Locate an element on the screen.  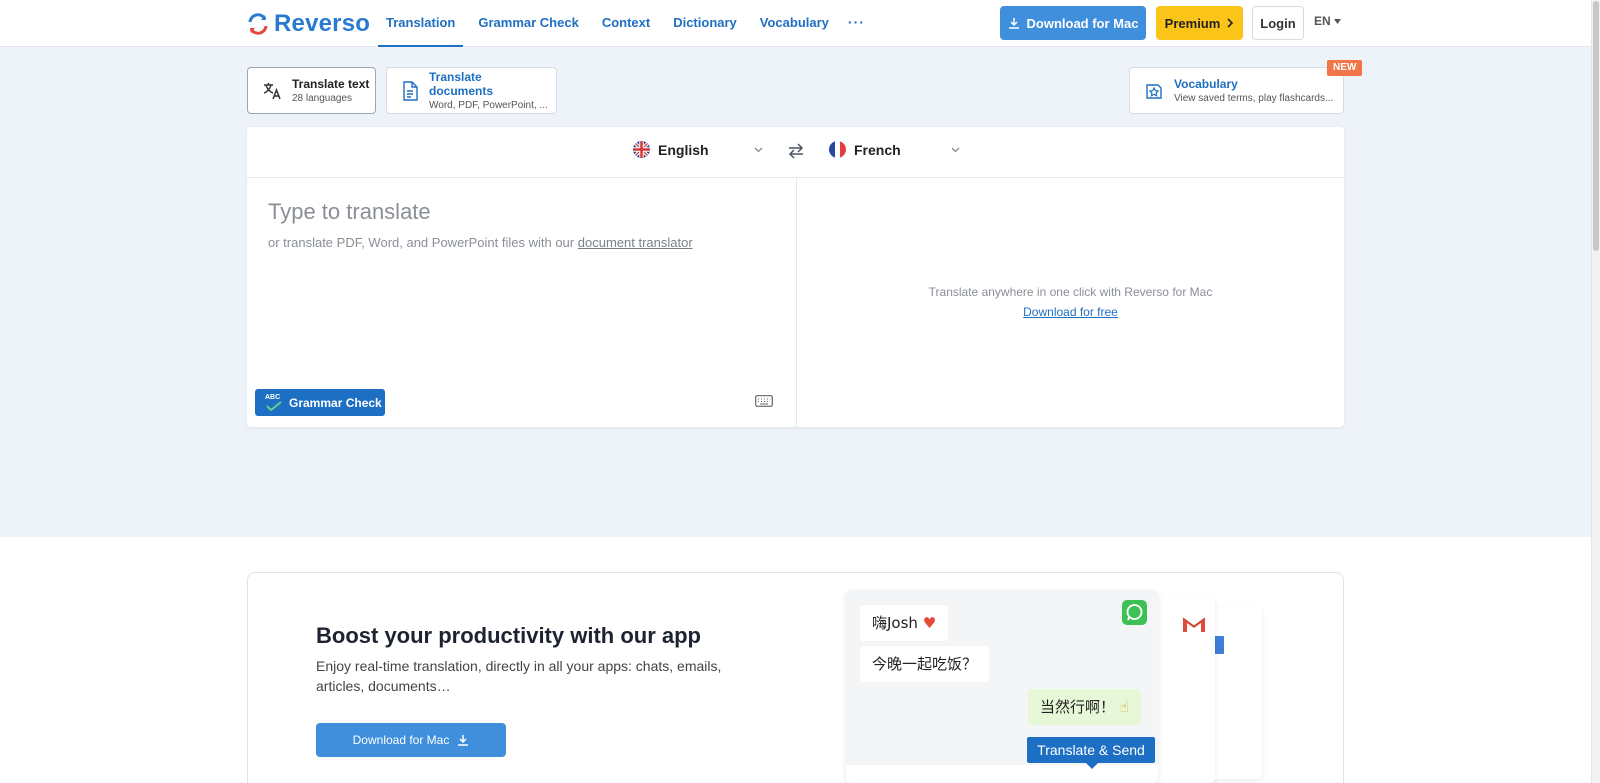
caret-down-icon is located at coordinates (1337, 21).